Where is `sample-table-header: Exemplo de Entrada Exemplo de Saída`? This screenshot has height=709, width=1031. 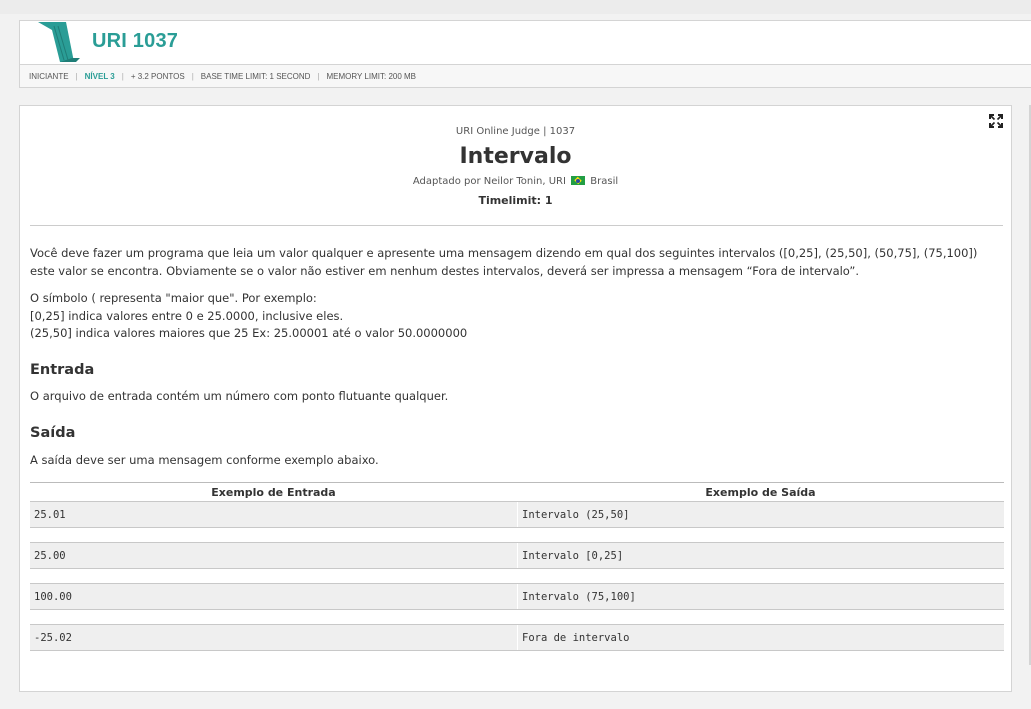
sample-table-header: Exemplo de Entrada Exemplo de Saída is located at coordinates (517, 491).